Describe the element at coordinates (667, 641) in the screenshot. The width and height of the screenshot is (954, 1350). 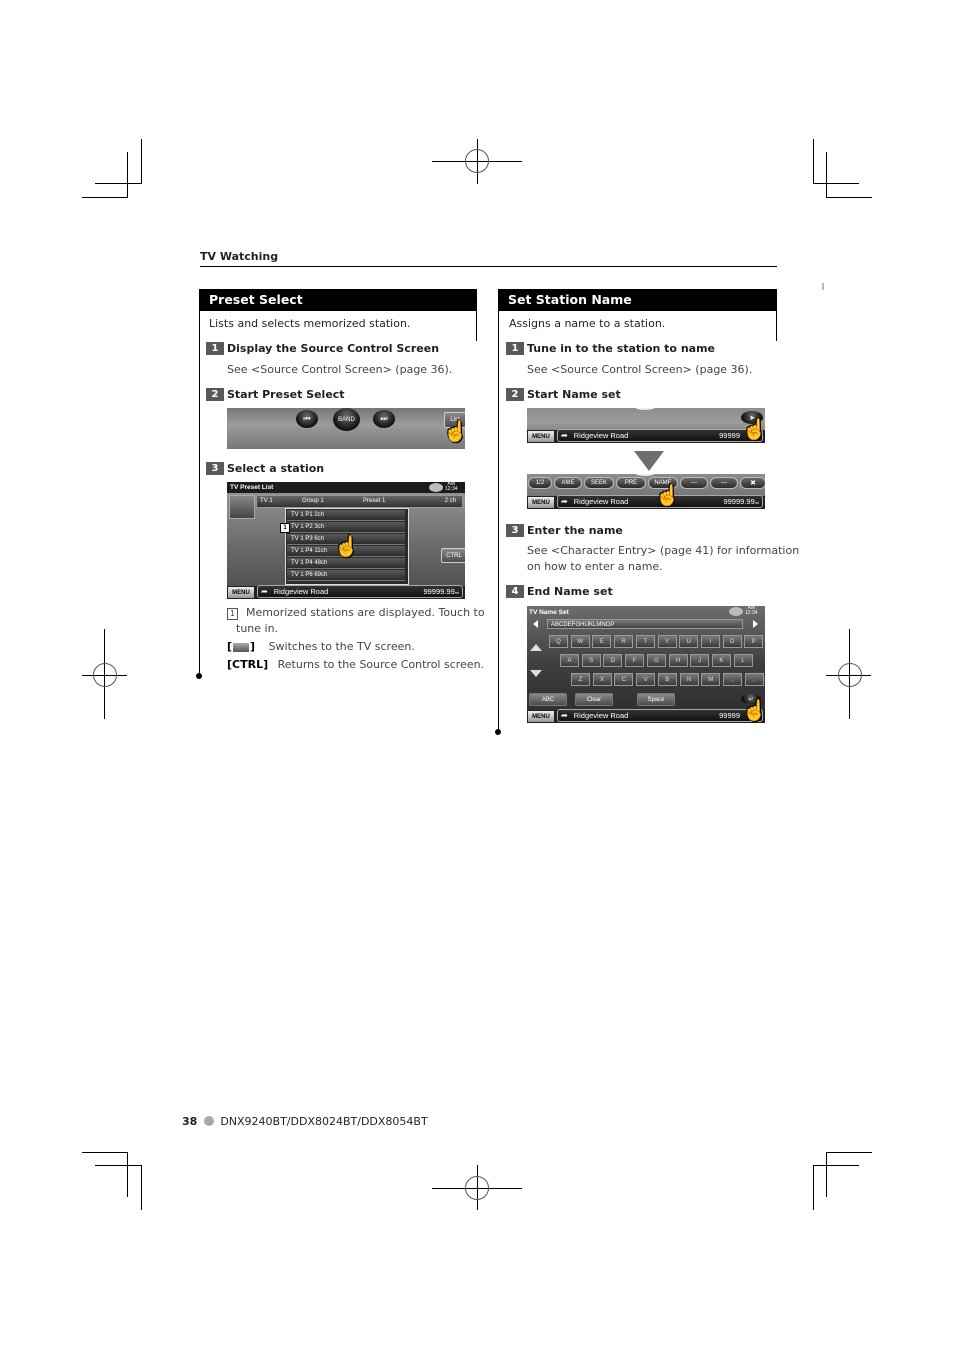
I see `key-y: Y` at that location.